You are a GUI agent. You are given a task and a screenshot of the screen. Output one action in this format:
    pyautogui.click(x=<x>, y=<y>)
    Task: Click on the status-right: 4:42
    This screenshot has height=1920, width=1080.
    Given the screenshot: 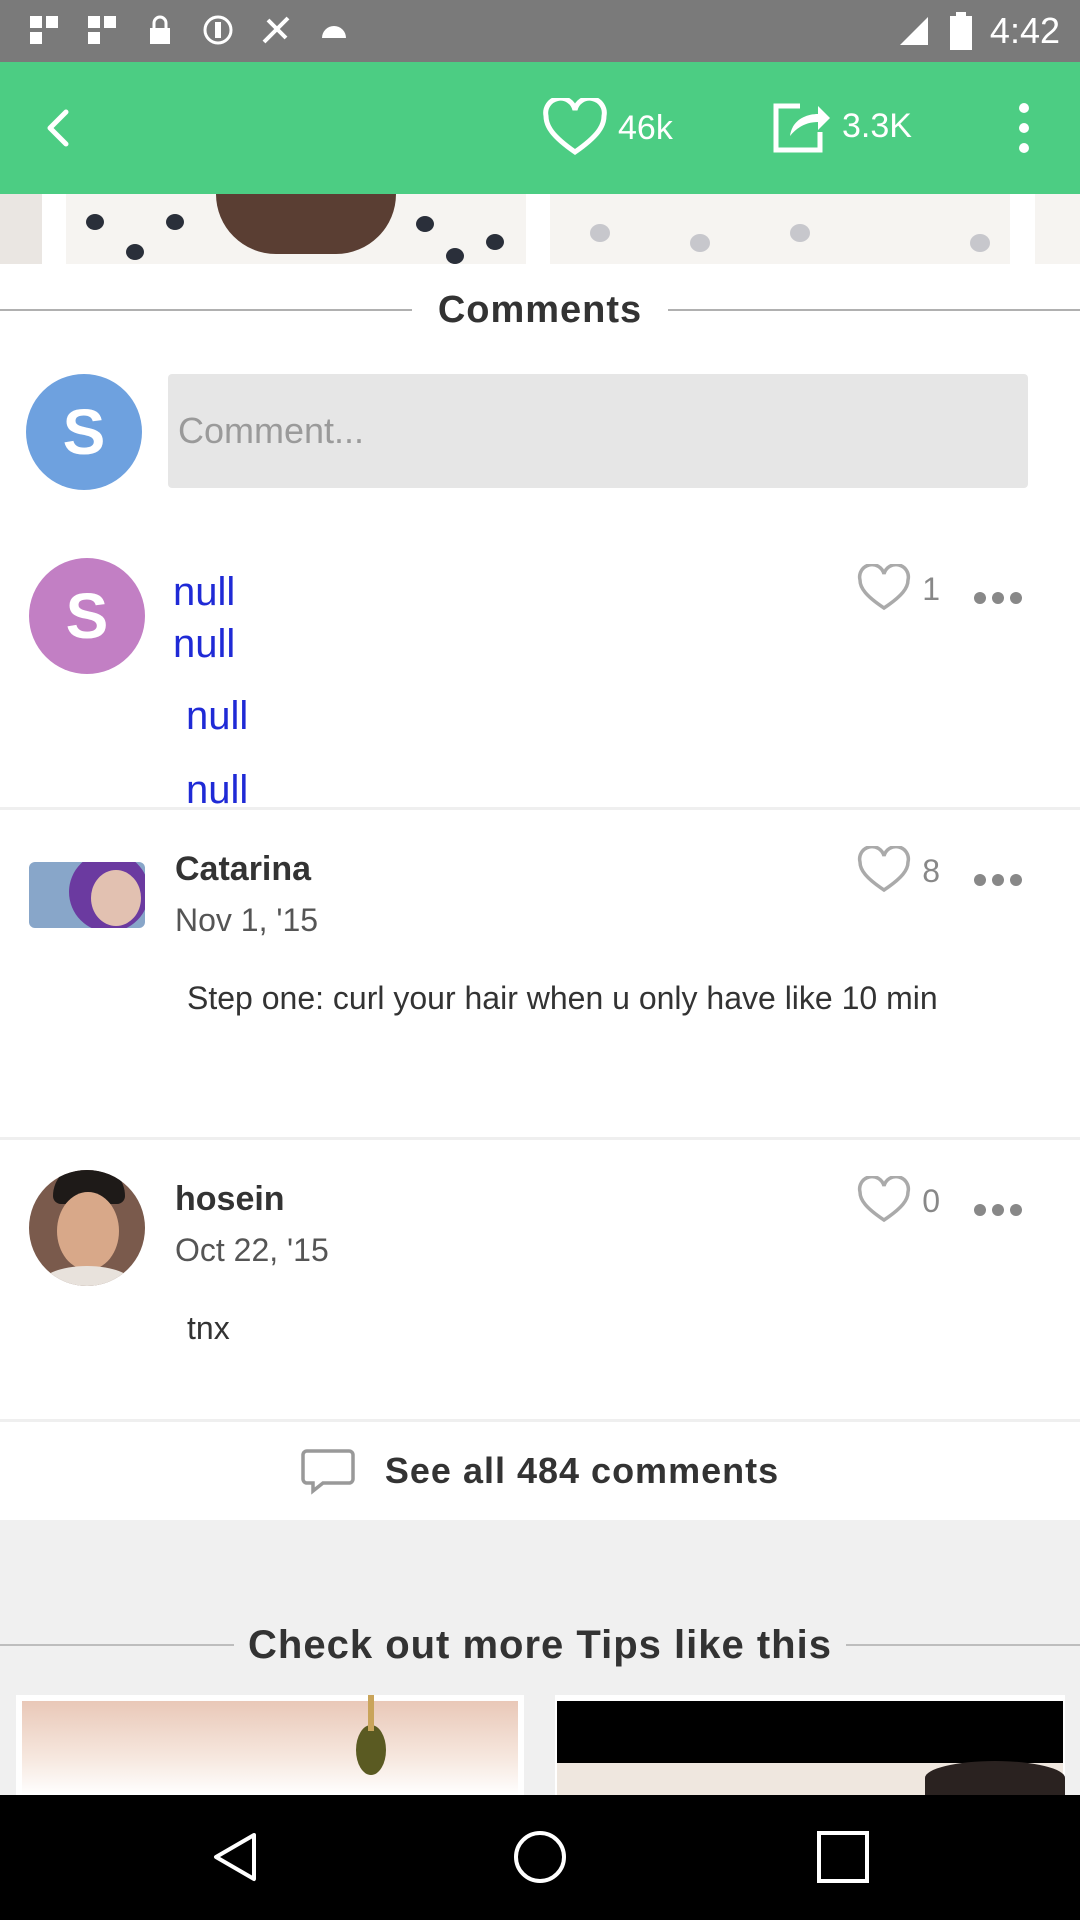 What is the action you would take?
    pyautogui.click(x=978, y=31)
    